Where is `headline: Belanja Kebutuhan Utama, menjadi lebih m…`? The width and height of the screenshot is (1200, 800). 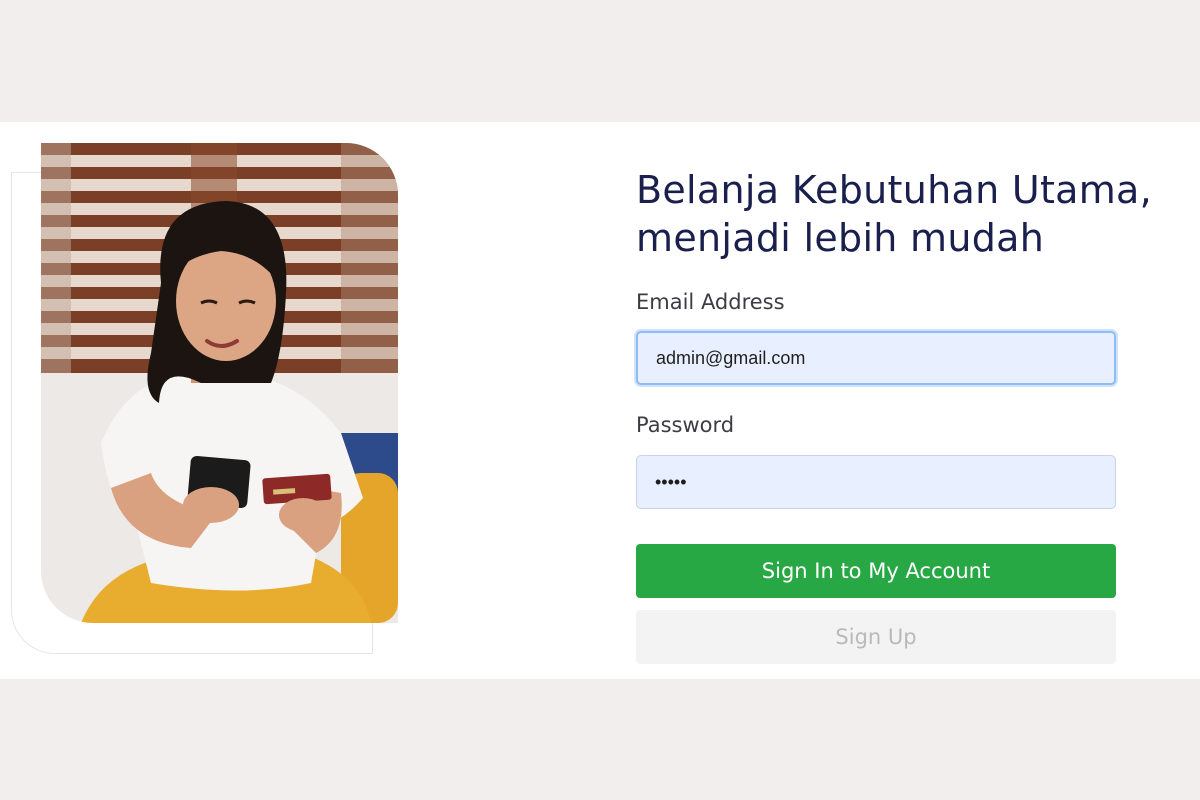 headline: Belanja Kebutuhan Utama, menjadi lebih m… is located at coordinates (916, 214).